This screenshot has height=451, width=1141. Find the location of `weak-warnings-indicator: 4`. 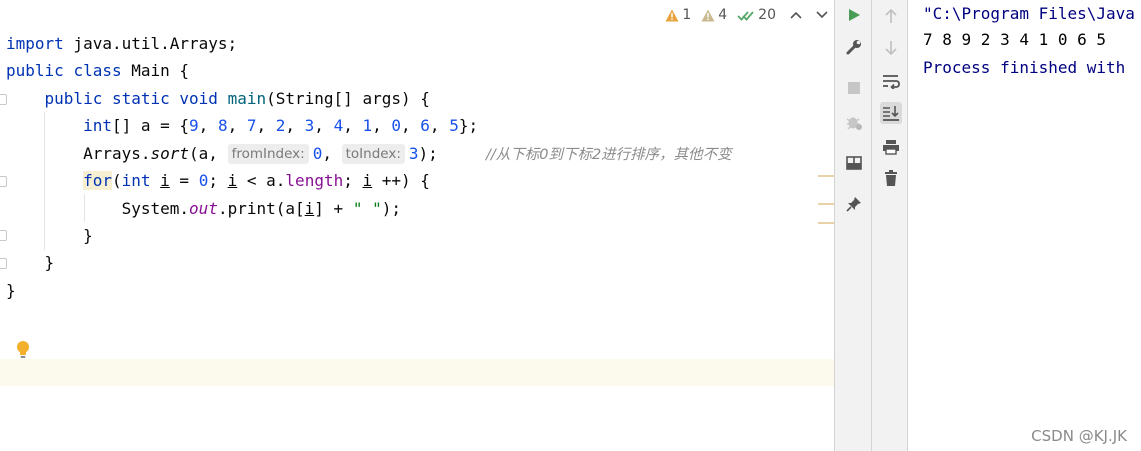

weak-warnings-indicator: 4 is located at coordinates (714, 15).